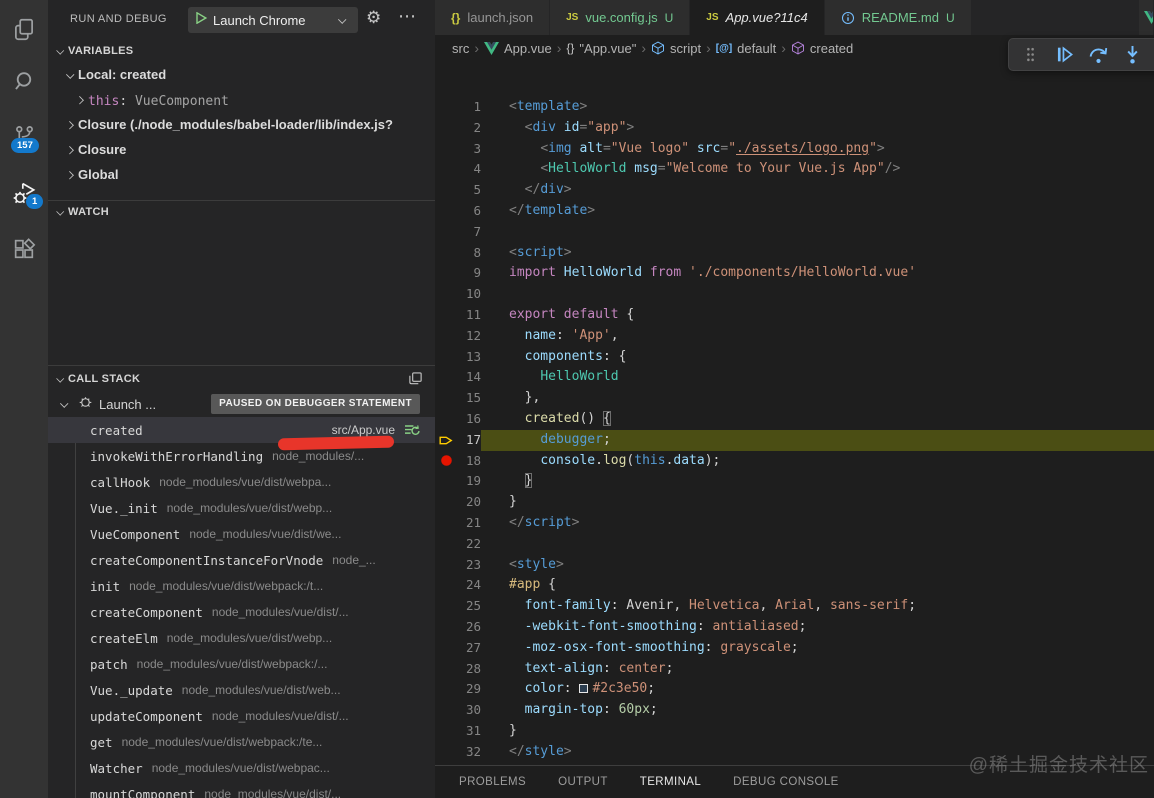 This screenshot has width=1154, height=798. What do you see at coordinates (898, 17) in the screenshot?
I see `tab-README.md: README.md U` at bounding box center [898, 17].